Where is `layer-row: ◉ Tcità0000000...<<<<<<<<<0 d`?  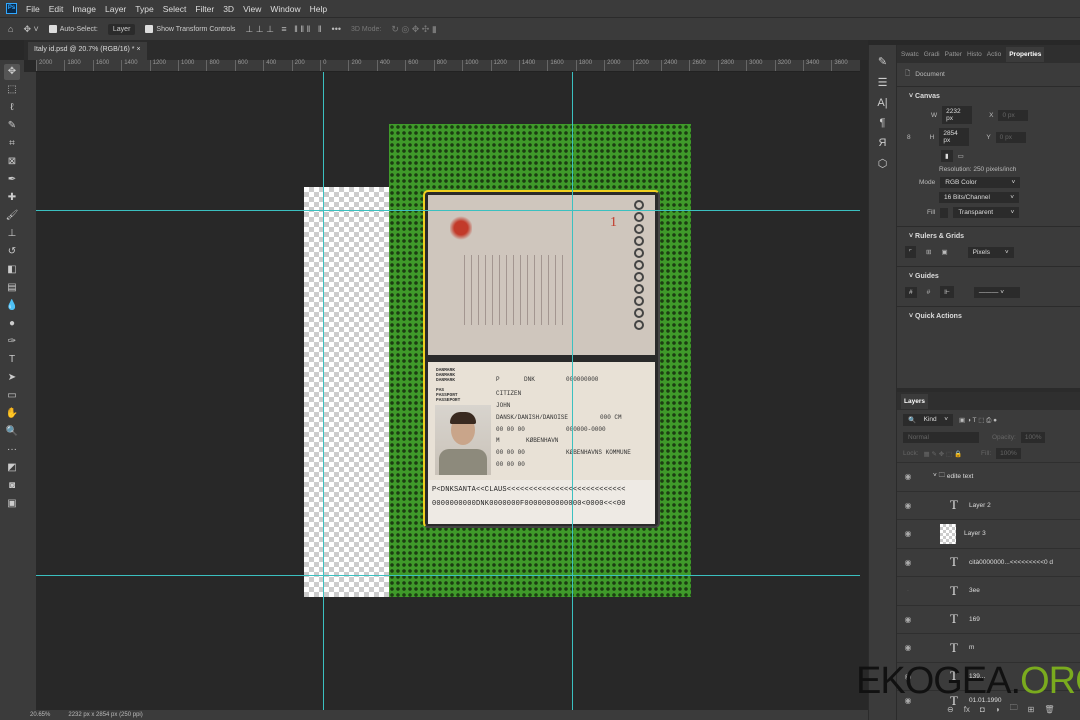 layer-row: ◉ Tcità0000000...<<<<<<<<<0 d is located at coordinates (988, 562).